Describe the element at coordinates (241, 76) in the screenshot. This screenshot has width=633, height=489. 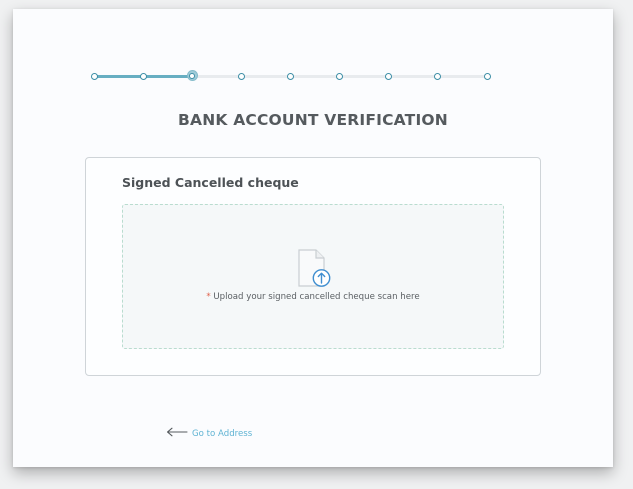
I see `step-4-dot` at that location.